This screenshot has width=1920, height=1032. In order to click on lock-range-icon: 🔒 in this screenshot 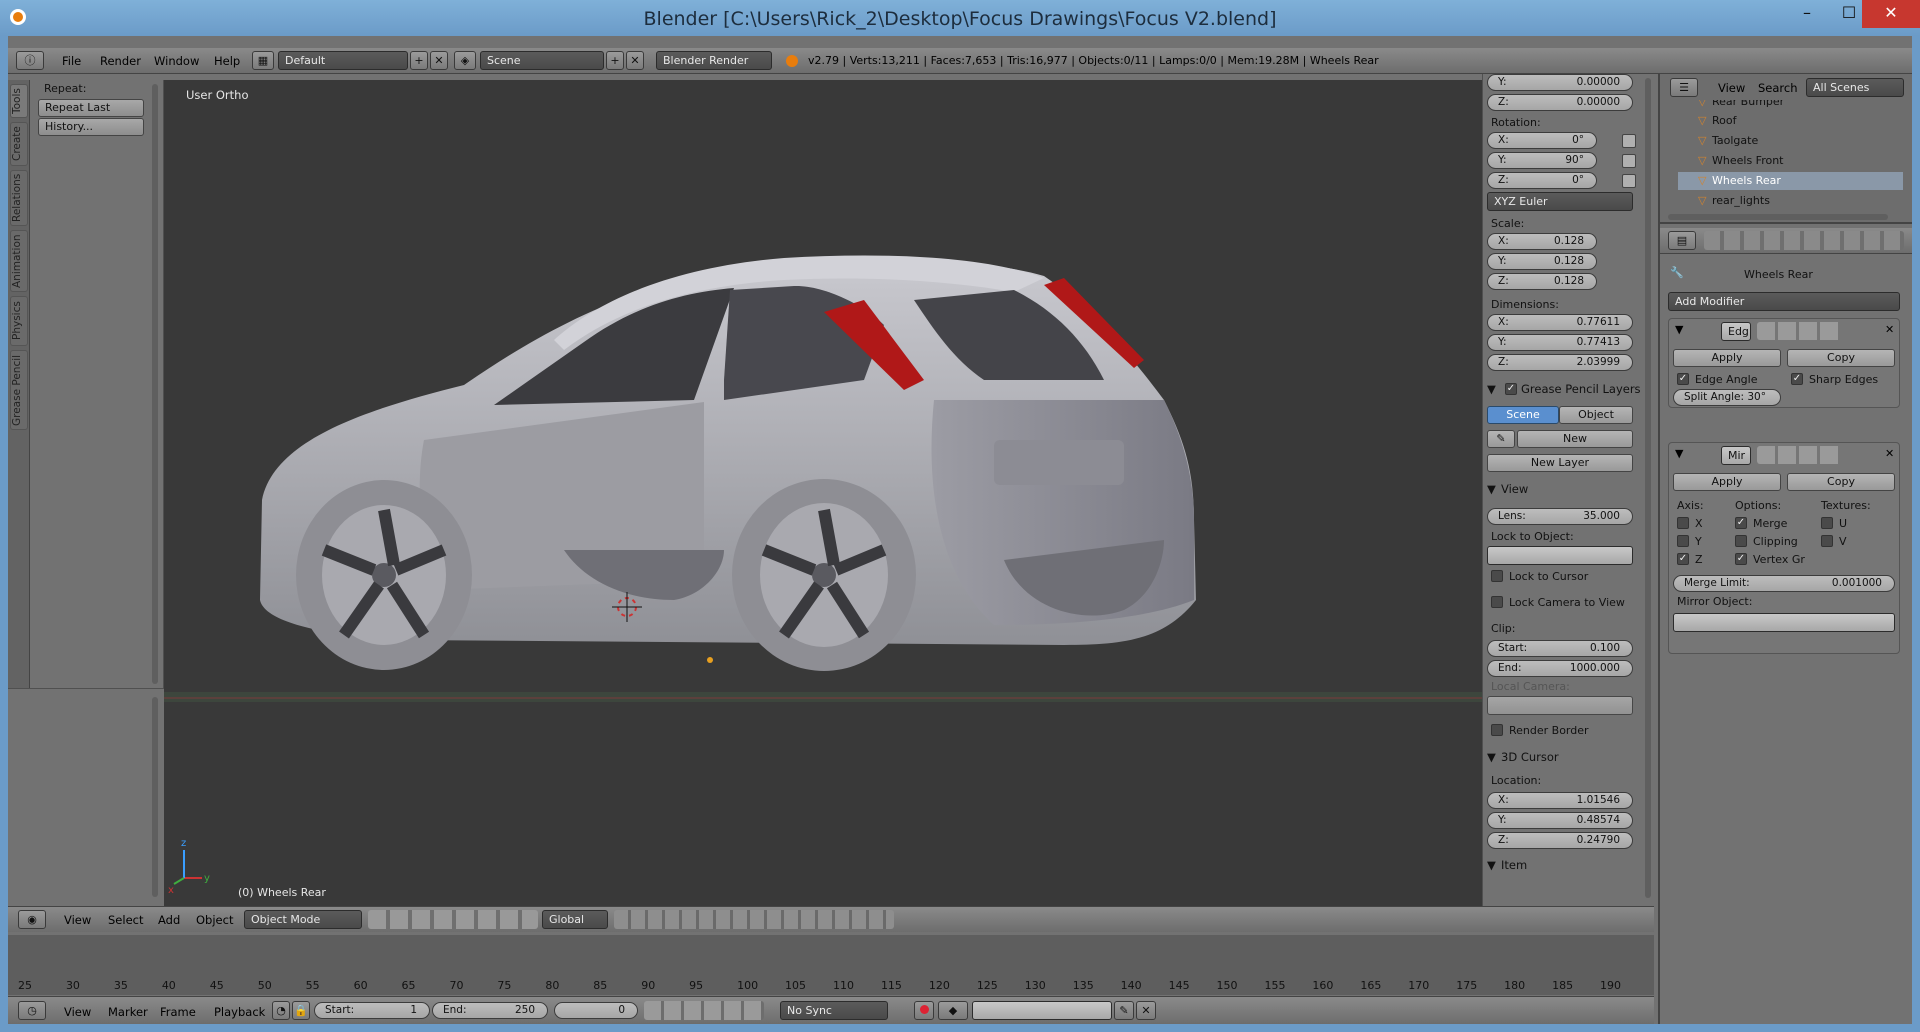, I will do `click(301, 1010)`.